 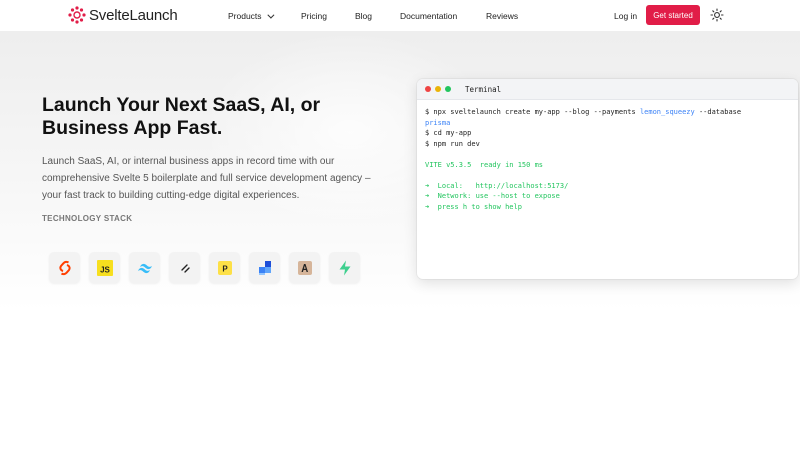 I want to click on terminal-title: Terminal, so click(x=483, y=89).